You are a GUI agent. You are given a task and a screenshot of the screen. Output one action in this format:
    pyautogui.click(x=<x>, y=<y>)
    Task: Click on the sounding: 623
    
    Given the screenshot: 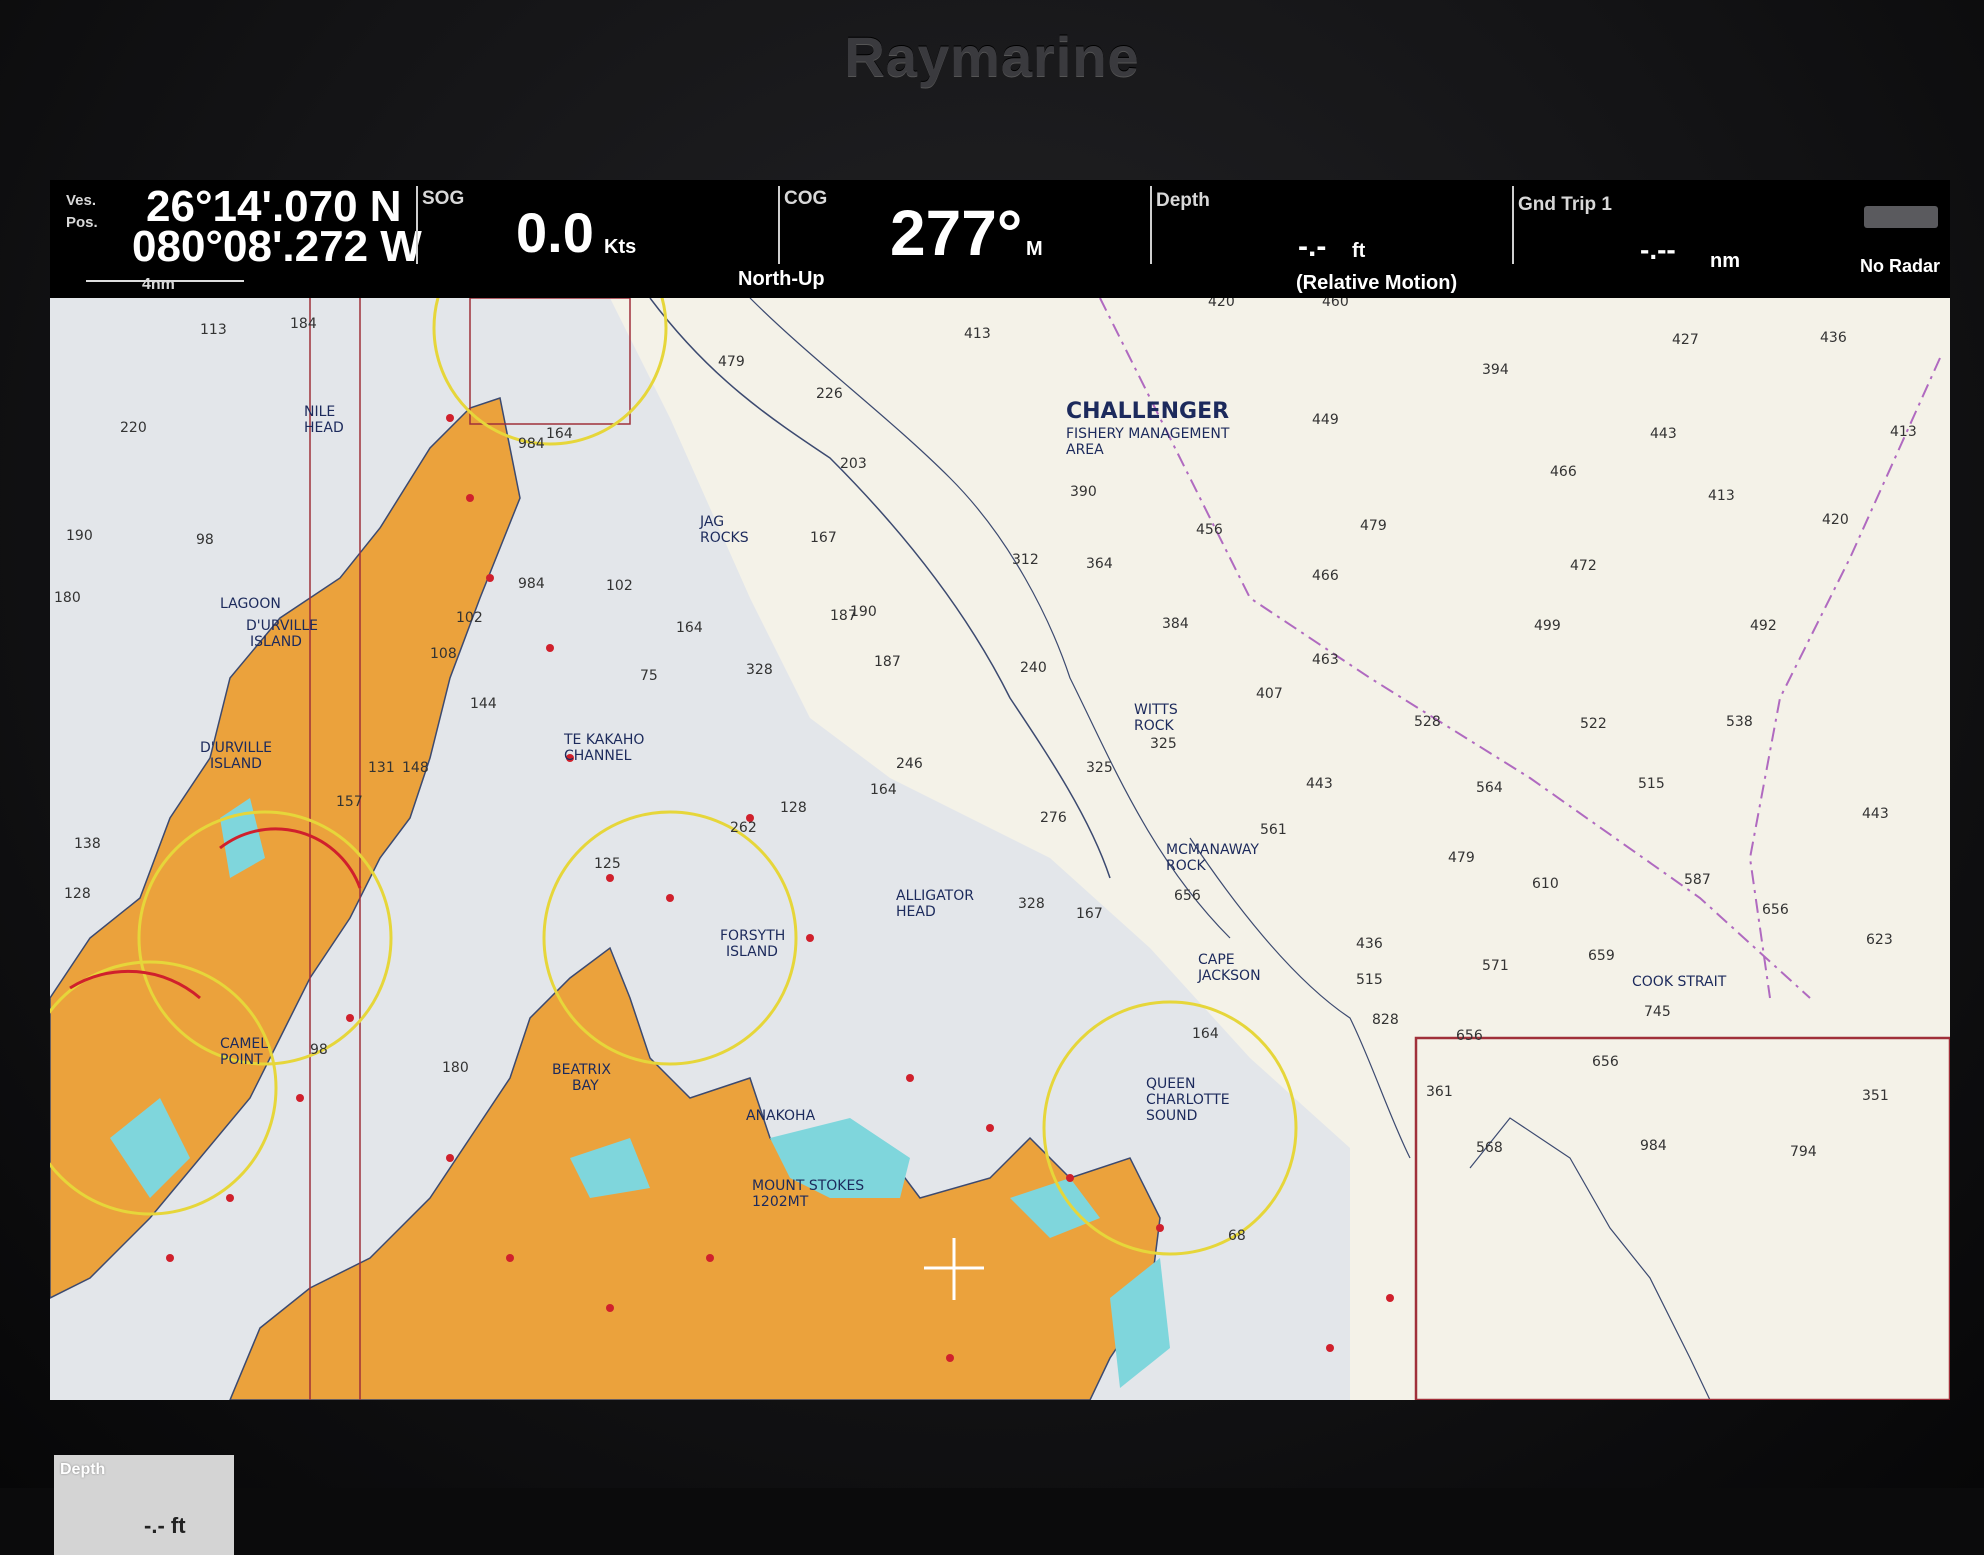 What is the action you would take?
    pyautogui.click(x=1879, y=940)
    